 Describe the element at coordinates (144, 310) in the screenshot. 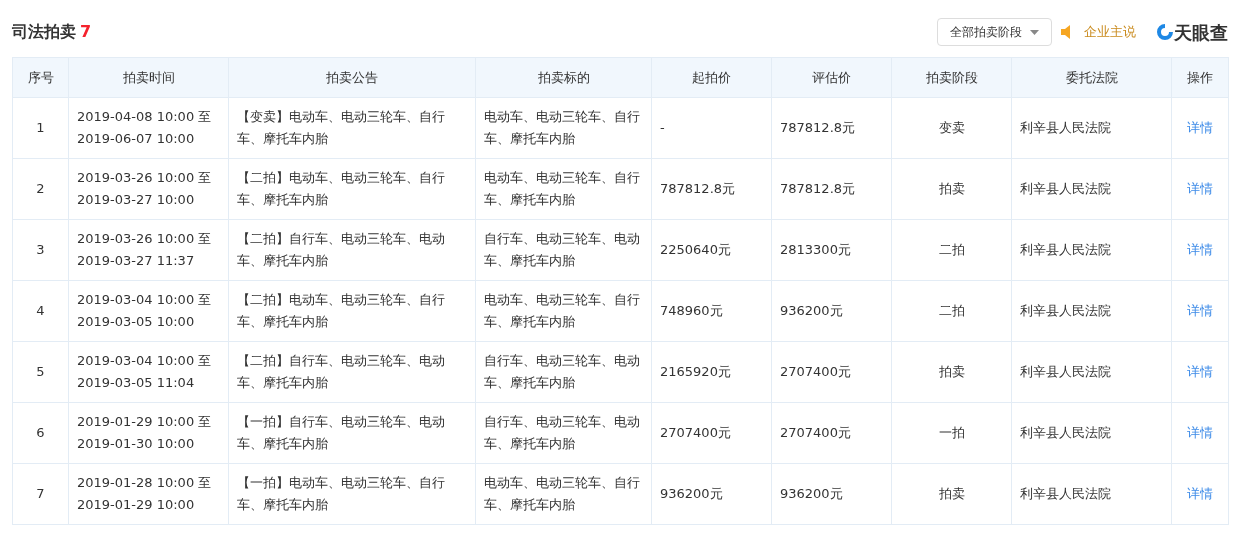

I see `auction-time: 2019-03-04 10:00 至 2019-03-05 10:00` at that location.